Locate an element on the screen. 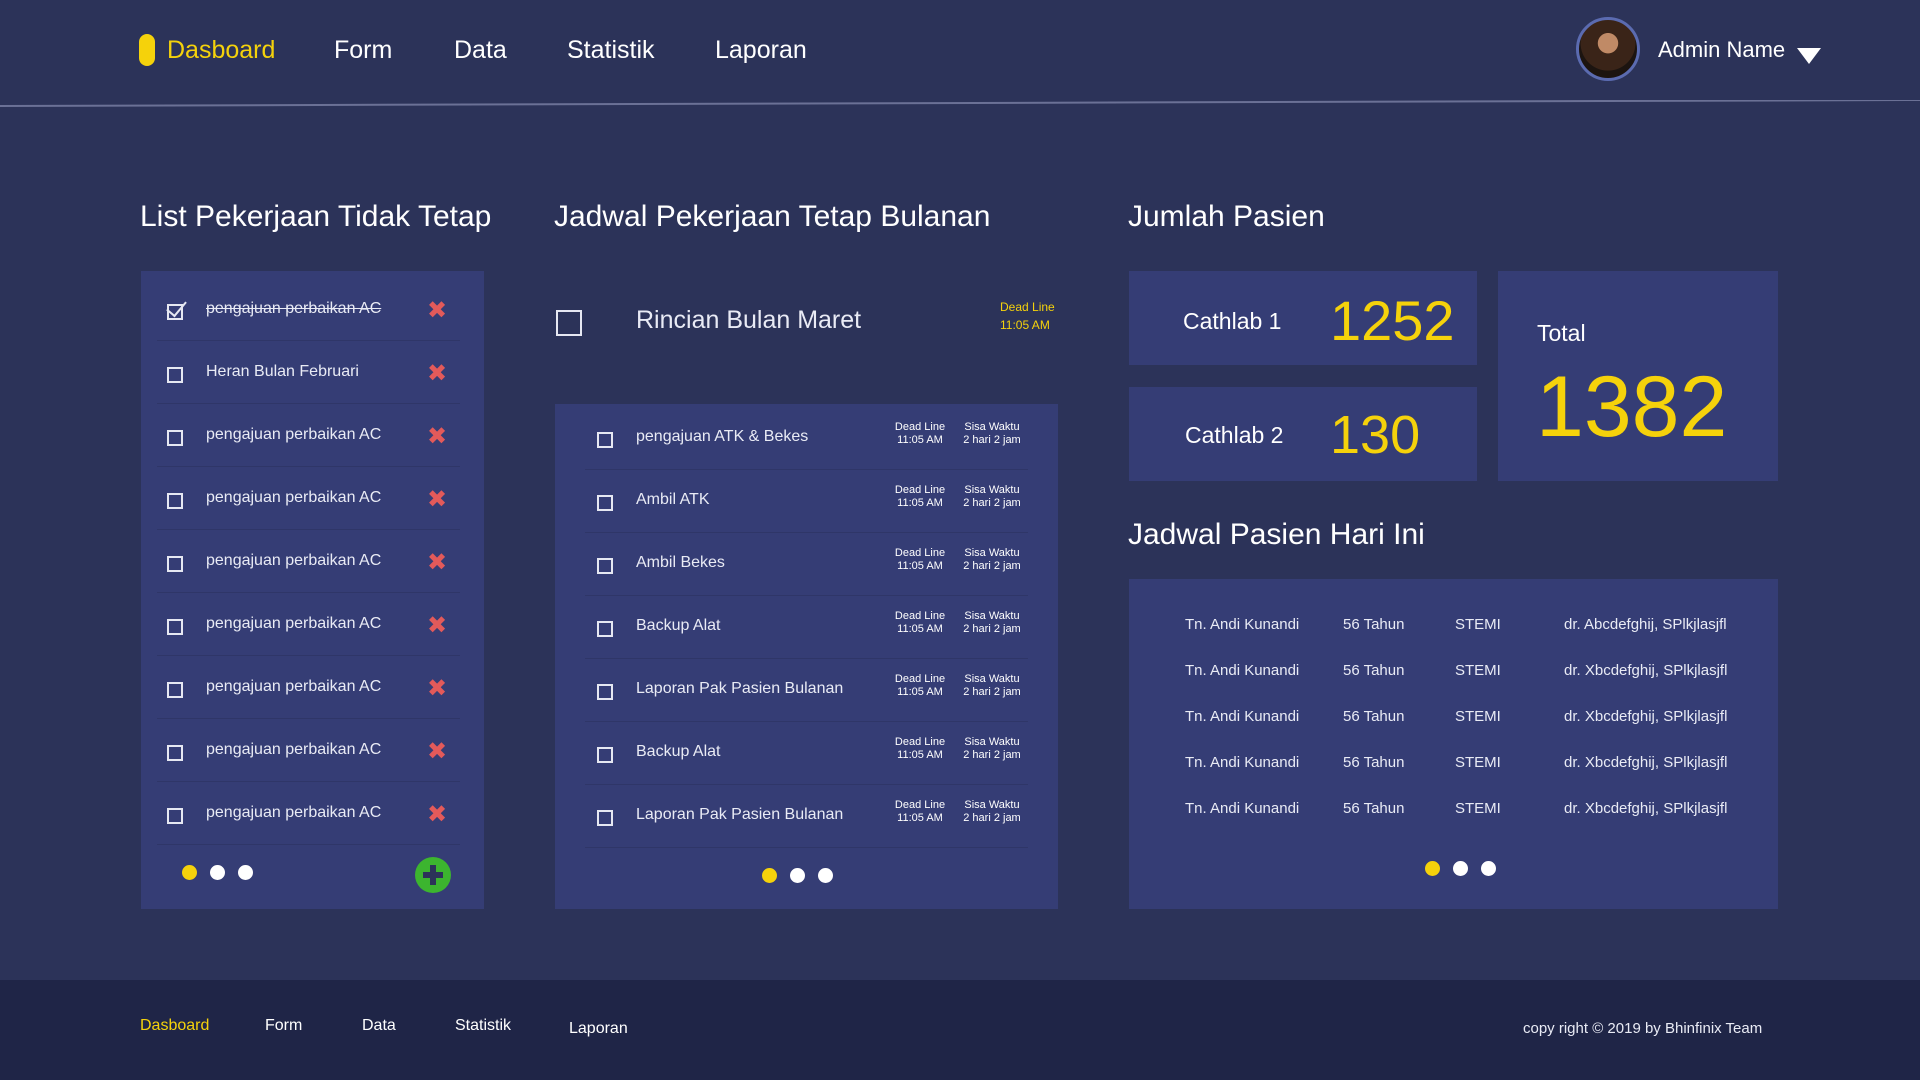  header-divider is located at coordinates (960, 103).